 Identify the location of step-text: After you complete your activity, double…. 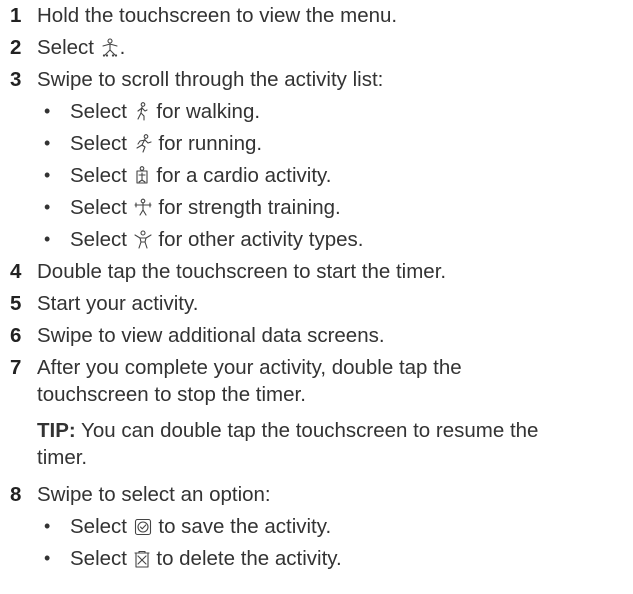
(249, 367).